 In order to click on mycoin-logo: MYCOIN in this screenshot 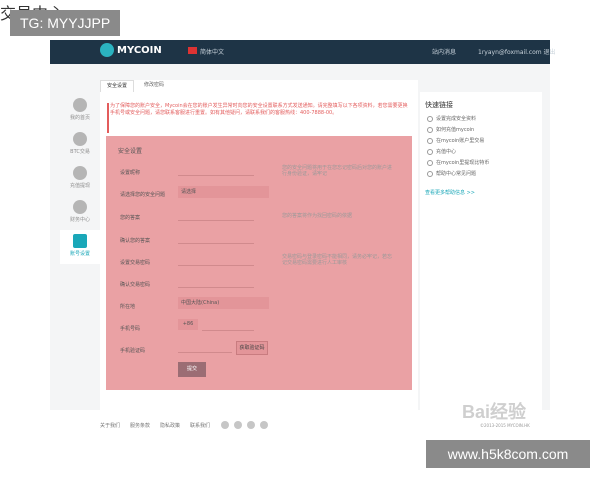, I will do `click(131, 50)`.